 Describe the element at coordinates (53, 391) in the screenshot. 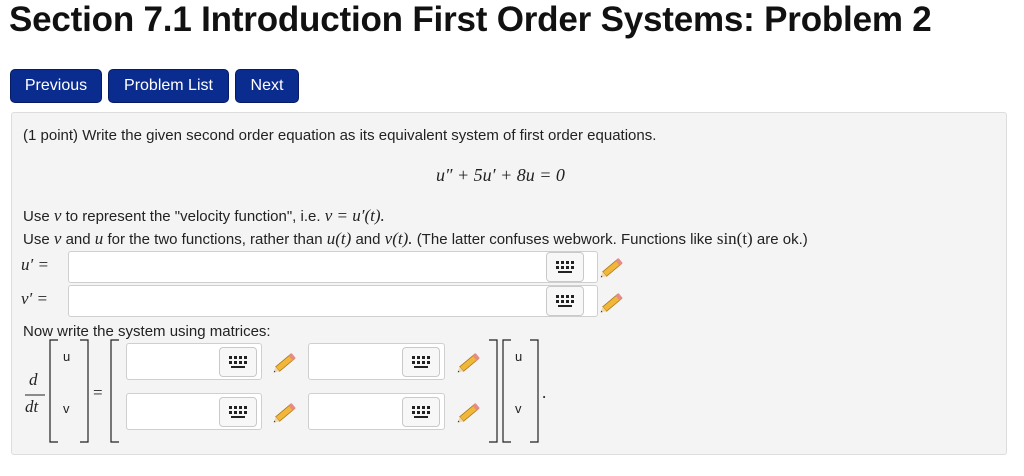

I see `left-vector-bracket-open` at that location.